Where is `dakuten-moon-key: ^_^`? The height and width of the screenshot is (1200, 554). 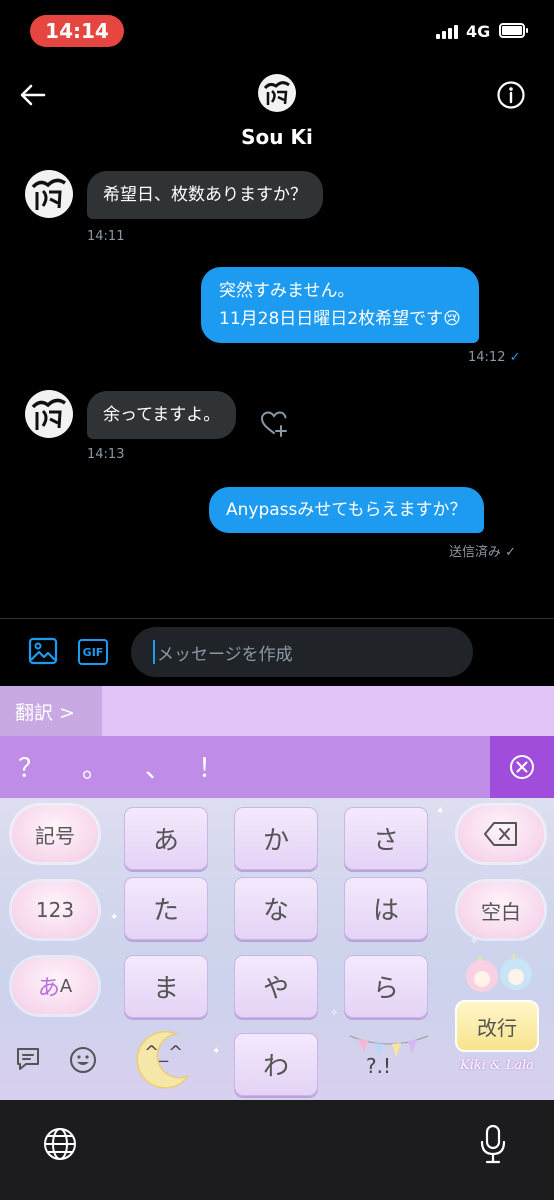 dakuten-moon-key: ^_^ is located at coordinates (167, 1059).